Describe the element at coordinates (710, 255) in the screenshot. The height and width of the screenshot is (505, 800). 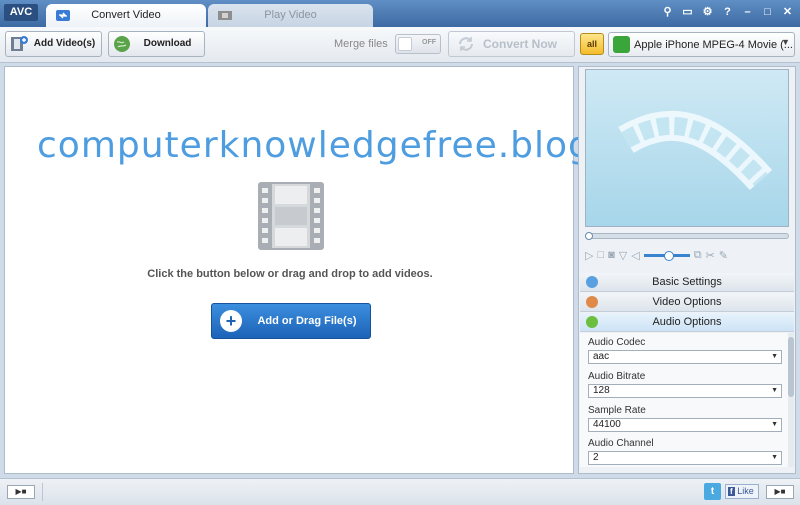
I see `trim-icon: ✂` at that location.